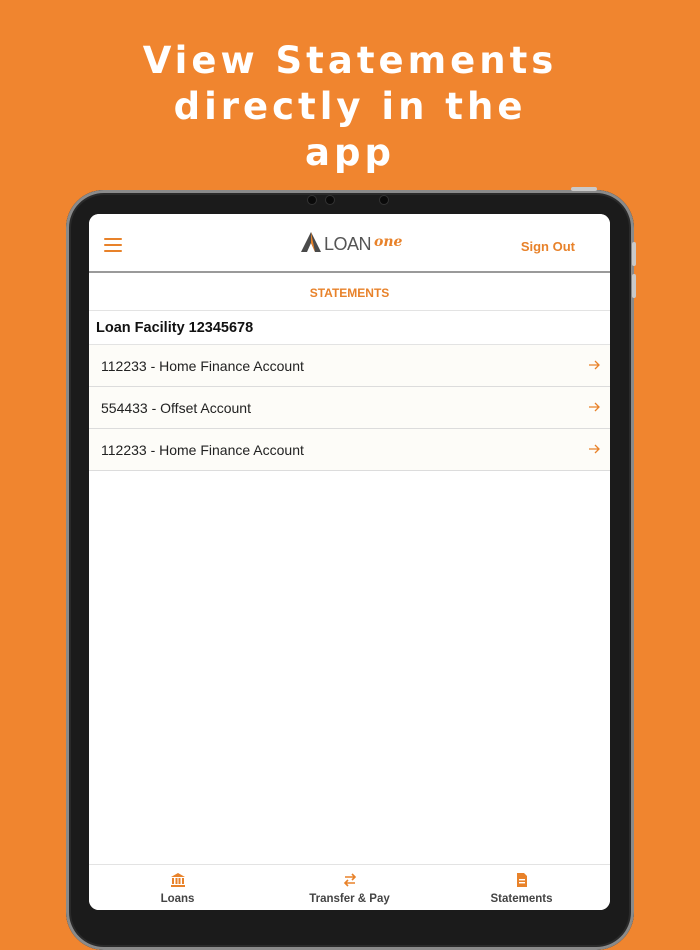 This screenshot has width=700, height=950. I want to click on app-header: LOAN one Sign Out, so click(349, 243).